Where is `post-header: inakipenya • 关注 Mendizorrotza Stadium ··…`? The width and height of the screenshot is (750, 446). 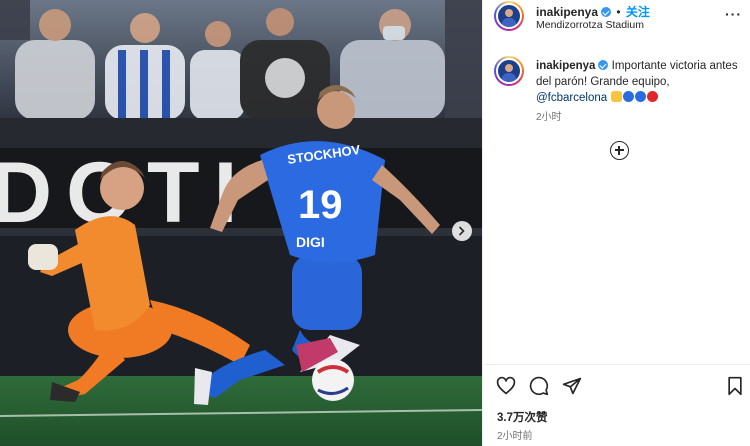
post-header: inakipenya • 关注 Mendizorrotza Stadium ··… is located at coordinates (616, 20).